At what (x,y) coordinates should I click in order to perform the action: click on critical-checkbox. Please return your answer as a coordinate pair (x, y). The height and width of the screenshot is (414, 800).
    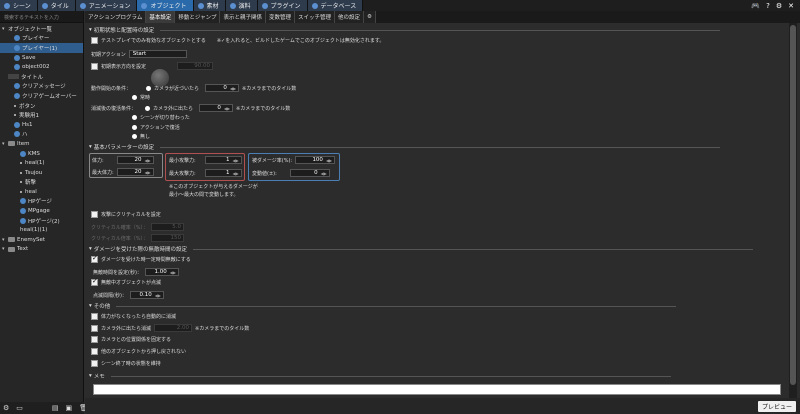
    Looking at the image, I should click on (94, 214).